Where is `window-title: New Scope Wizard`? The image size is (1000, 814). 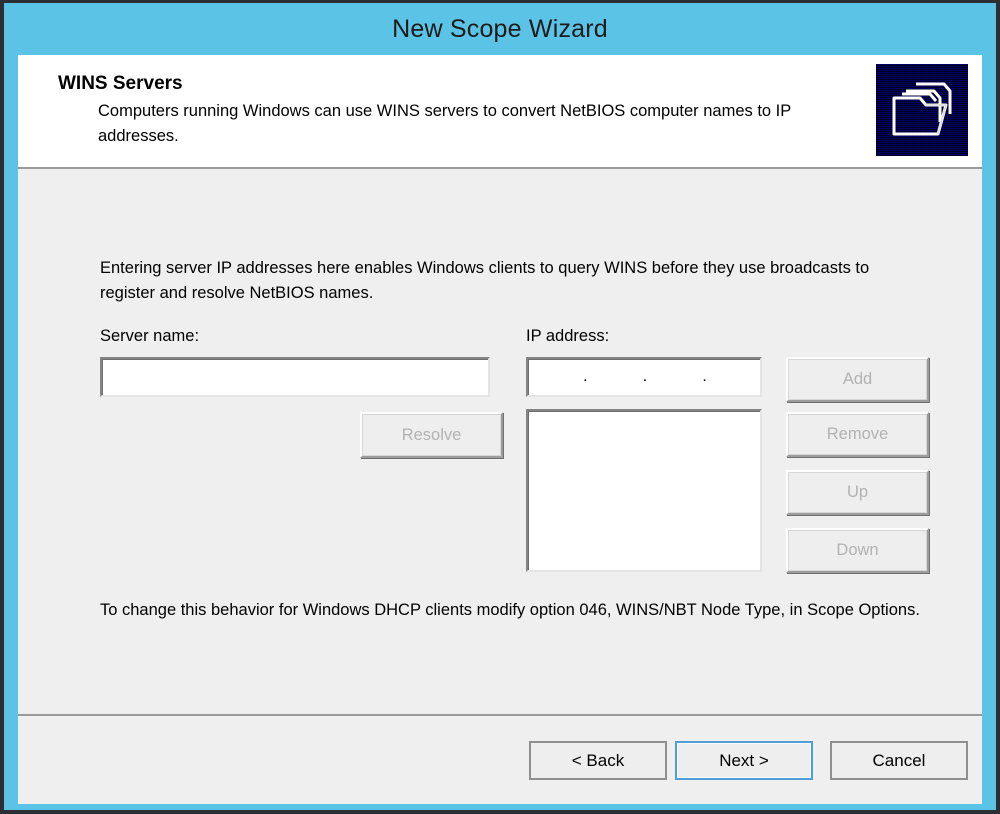
window-title: New Scope Wizard is located at coordinates (500, 28).